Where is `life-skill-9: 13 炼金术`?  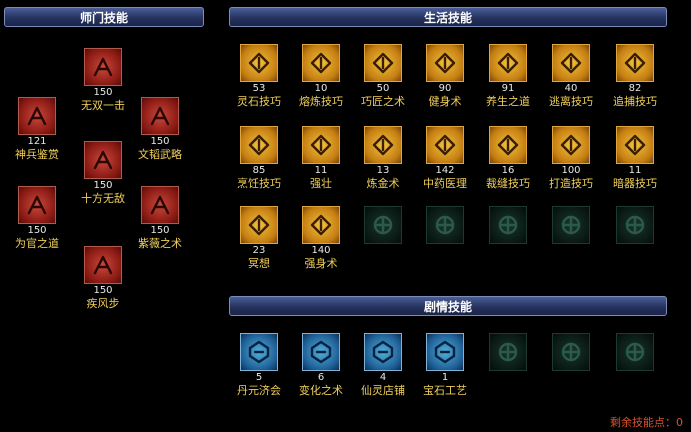 life-skill-9: 13 炼金术 is located at coordinates (383, 158).